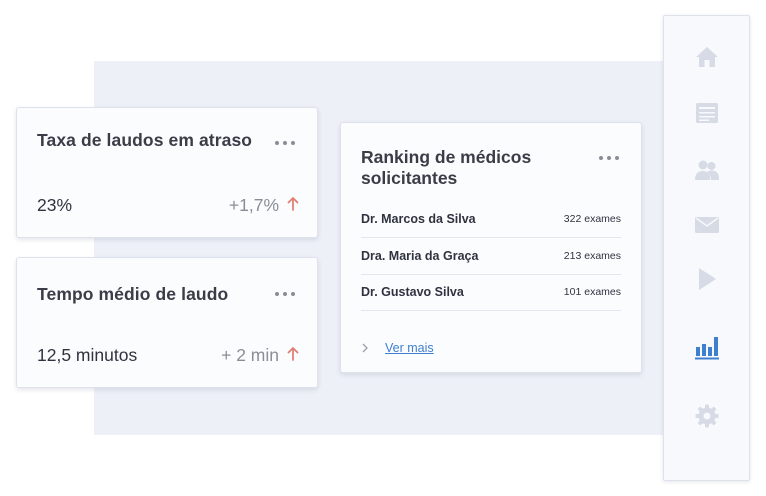 Image resolution: width=766 pixels, height=496 pixels. What do you see at coordinates (412, 292) in the screenshot?
I see `doctor-name: Dr. Gustavo Silva` at bounding box center [412, 292].